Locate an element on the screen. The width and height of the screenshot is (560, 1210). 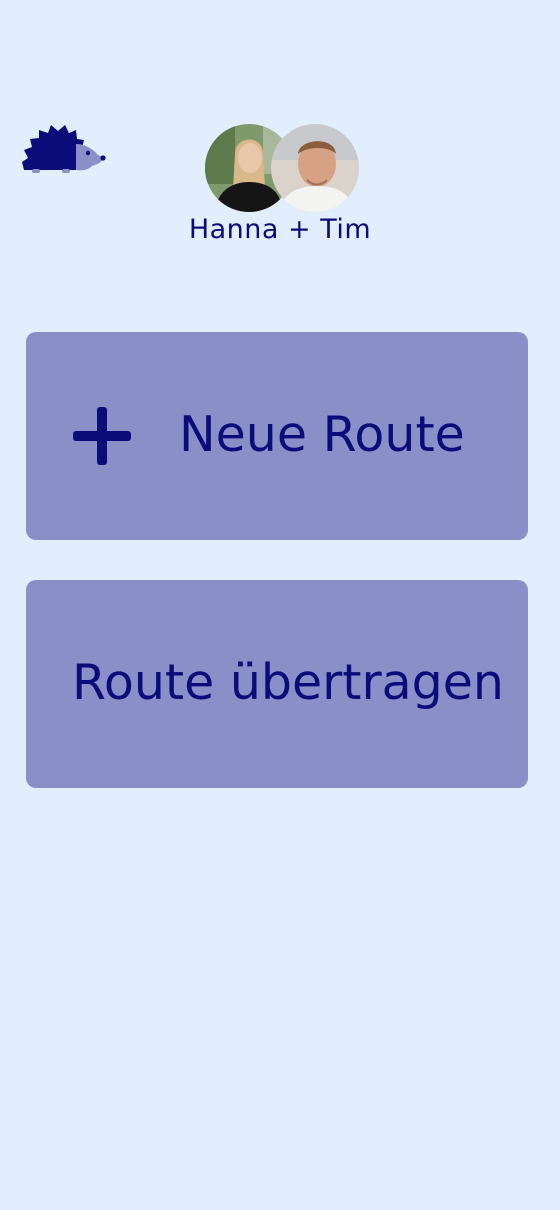
new-route-label: Neue Route is located at coordinates (322, 434).